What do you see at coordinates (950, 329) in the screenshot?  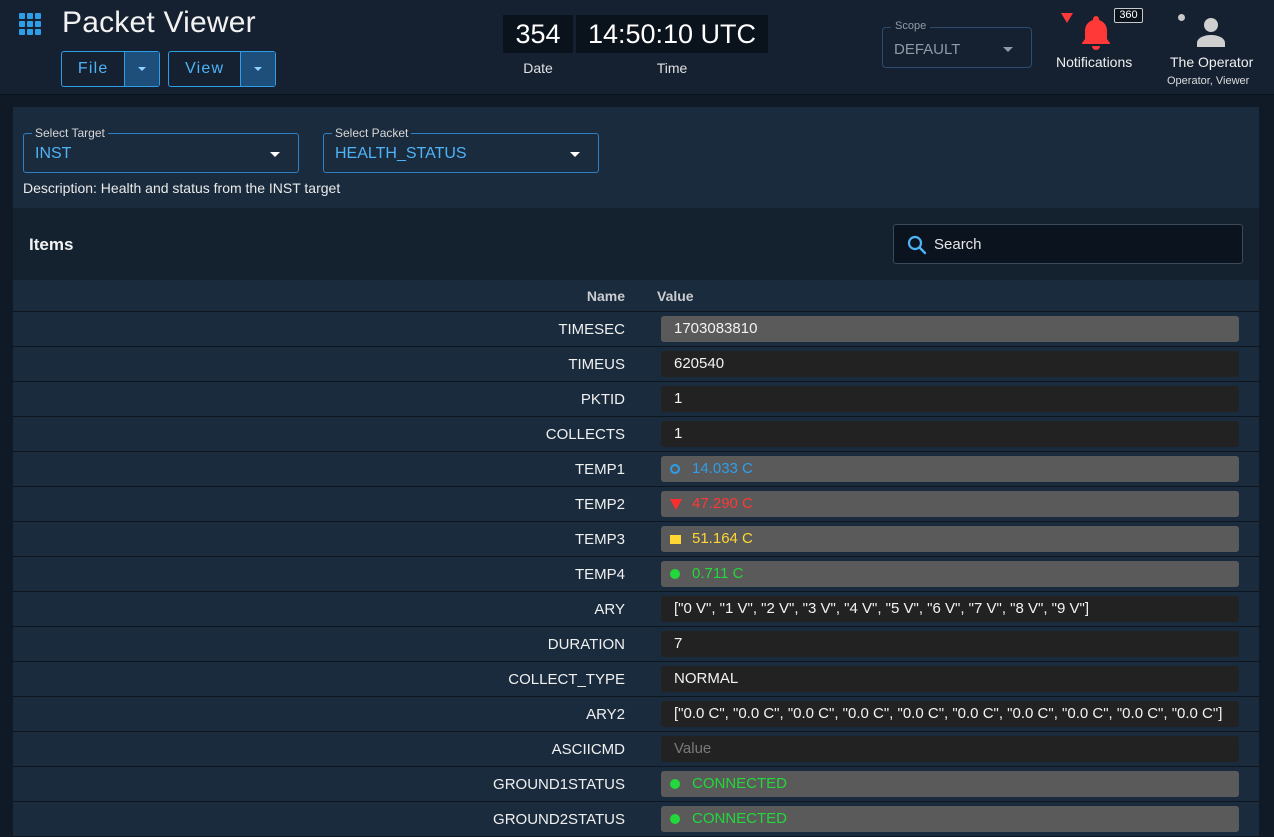 I see `item-value: 1703083810` at bounding box center [950, 329].